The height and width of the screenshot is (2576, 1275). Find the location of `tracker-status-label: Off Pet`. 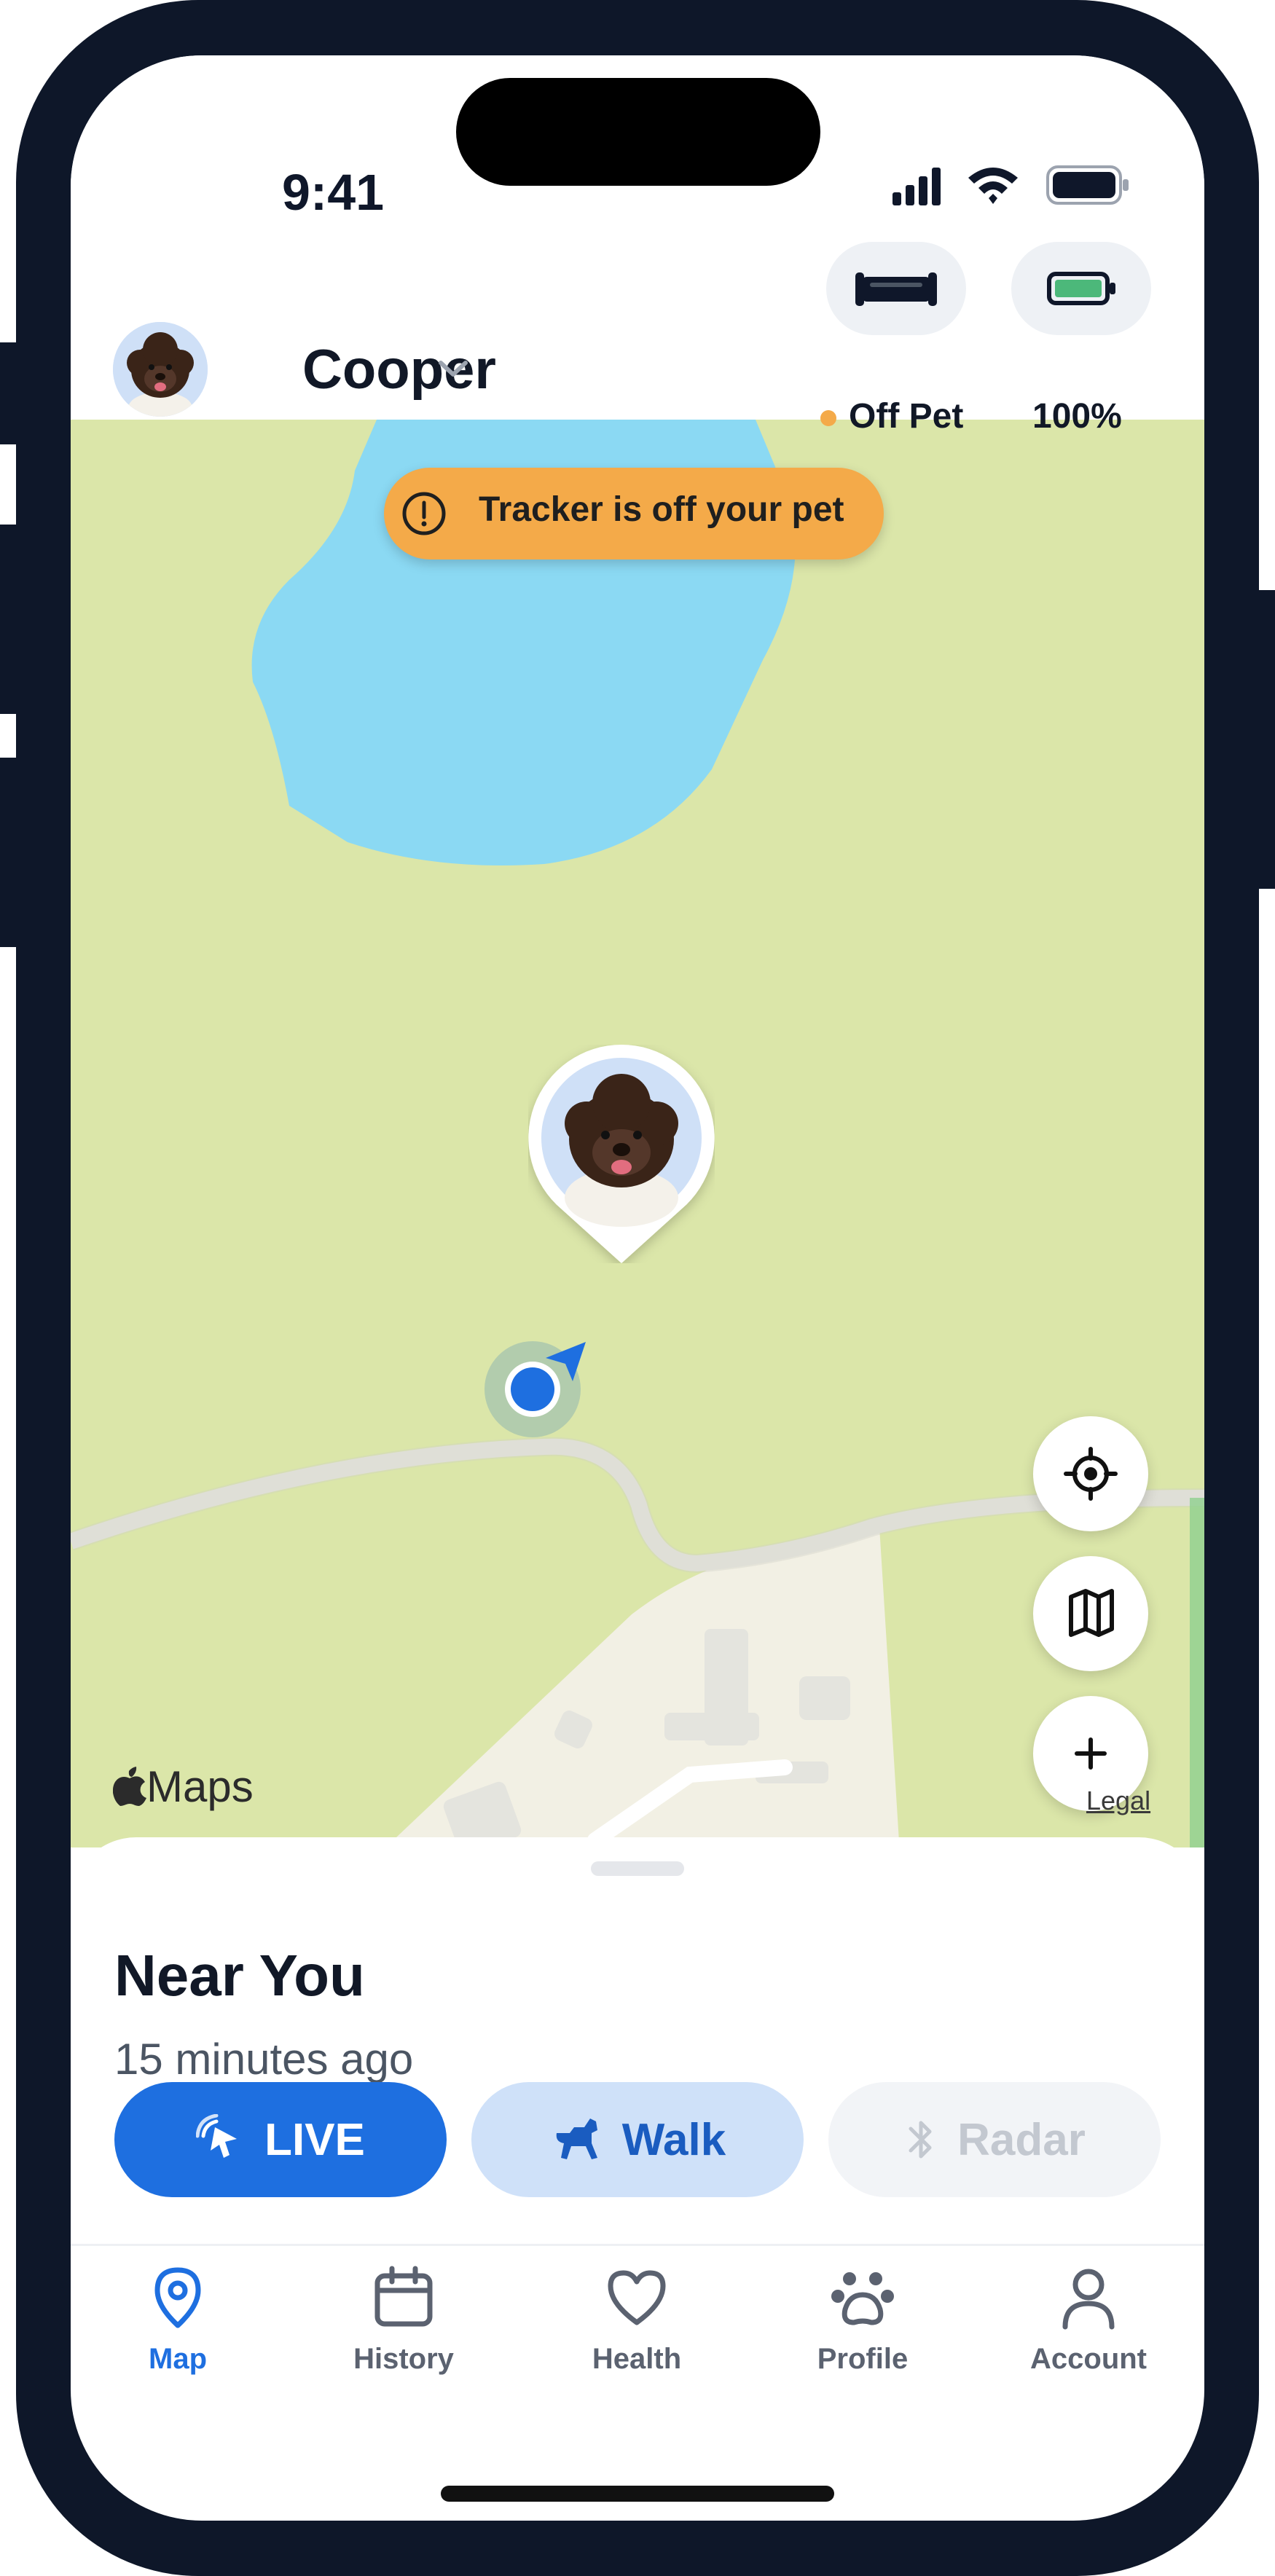

tracker-status-label: Off Pet is located at coordinates (906, 416).